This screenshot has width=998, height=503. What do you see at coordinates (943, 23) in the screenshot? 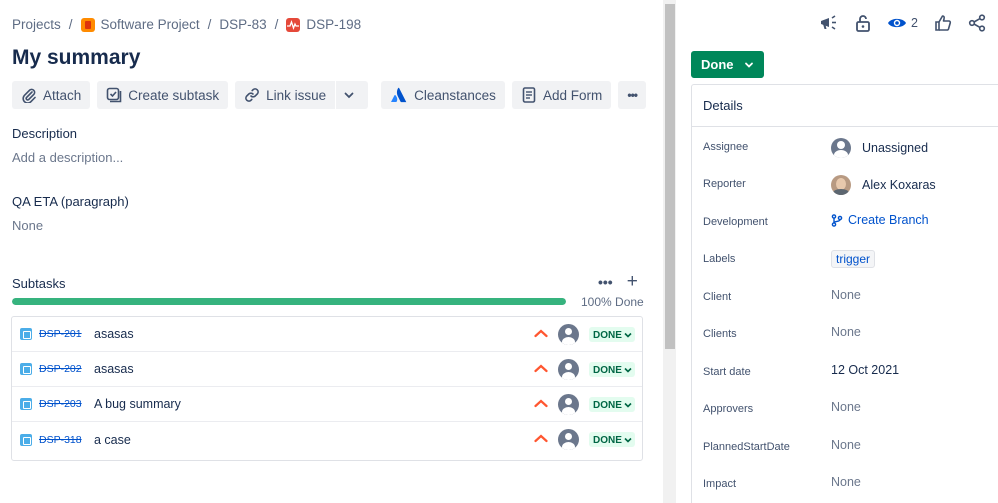
I see `like-thumbs-up-icon` at bounding box center [943, 23].